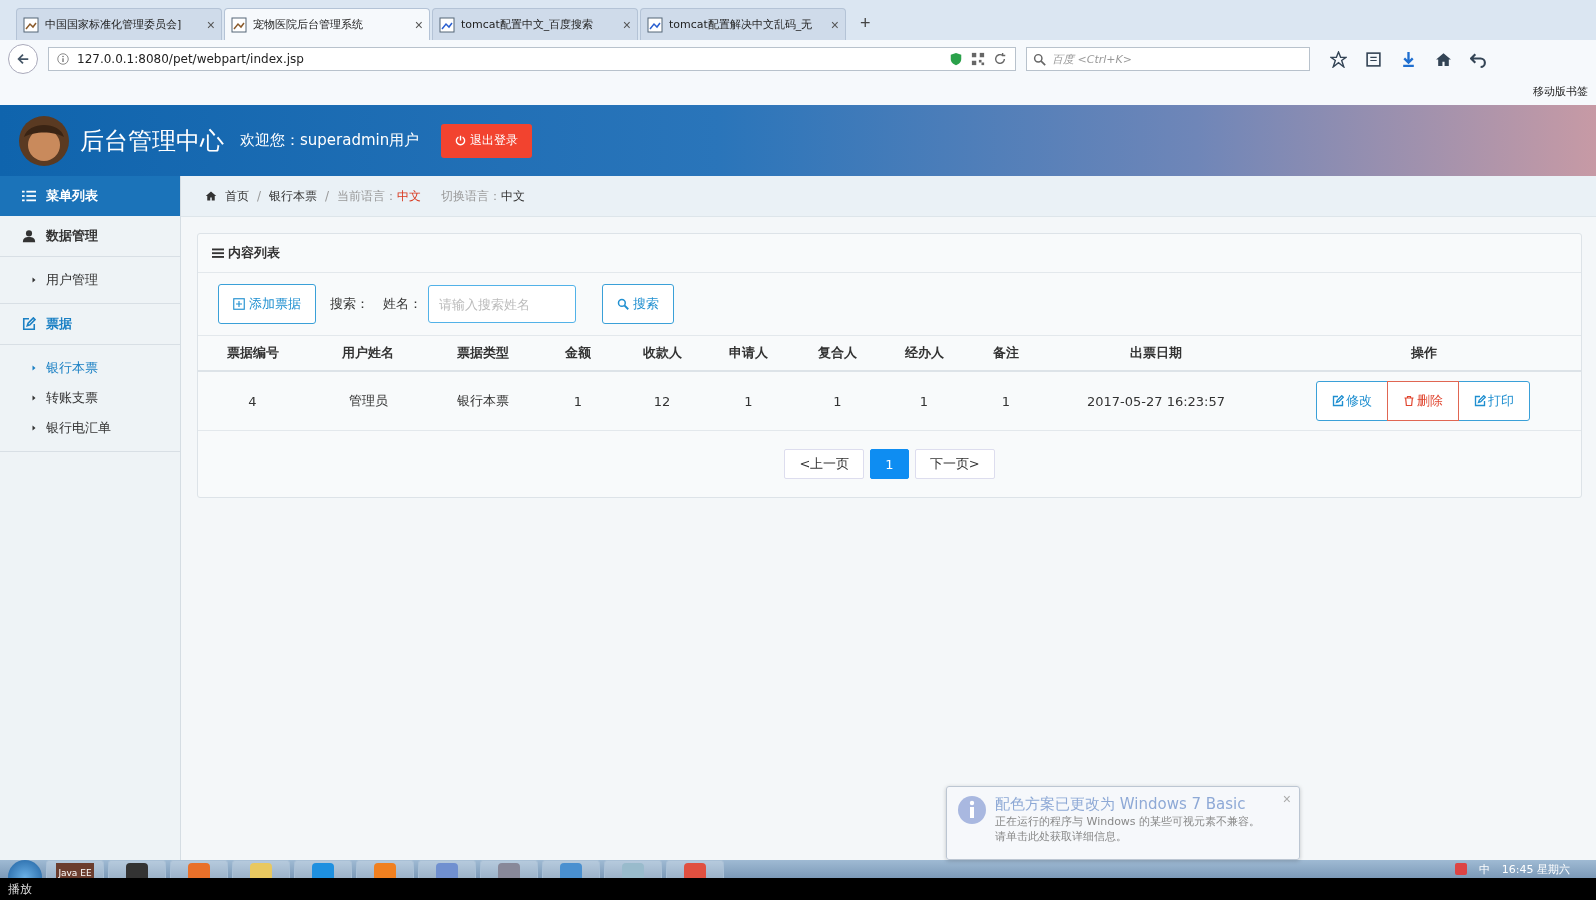 The image size is (1596, 900). I want to click on previous-page-button: <上一页, so click(824, 464).